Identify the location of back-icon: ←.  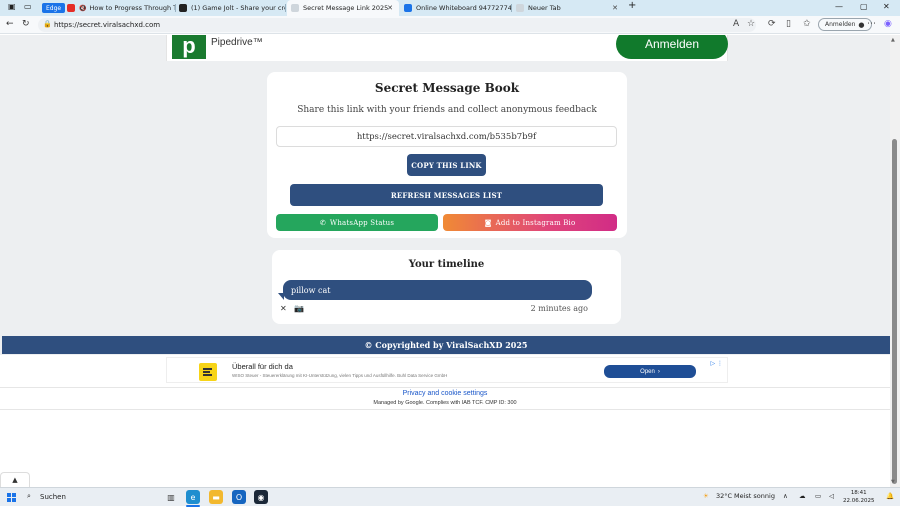
(10, 24).